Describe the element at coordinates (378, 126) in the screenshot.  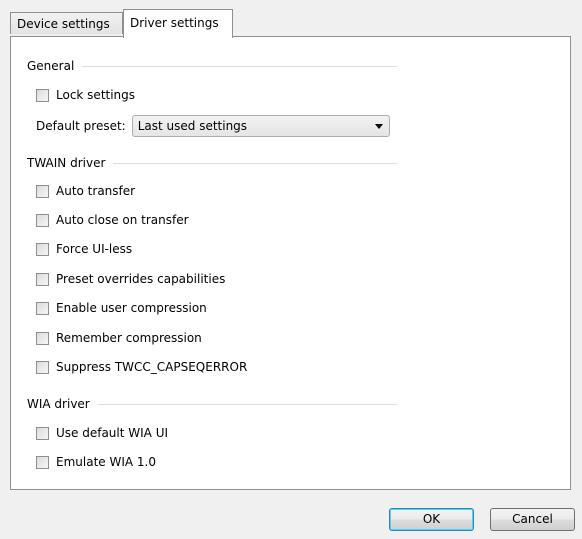
I see `chevron-down-icon` at that location.